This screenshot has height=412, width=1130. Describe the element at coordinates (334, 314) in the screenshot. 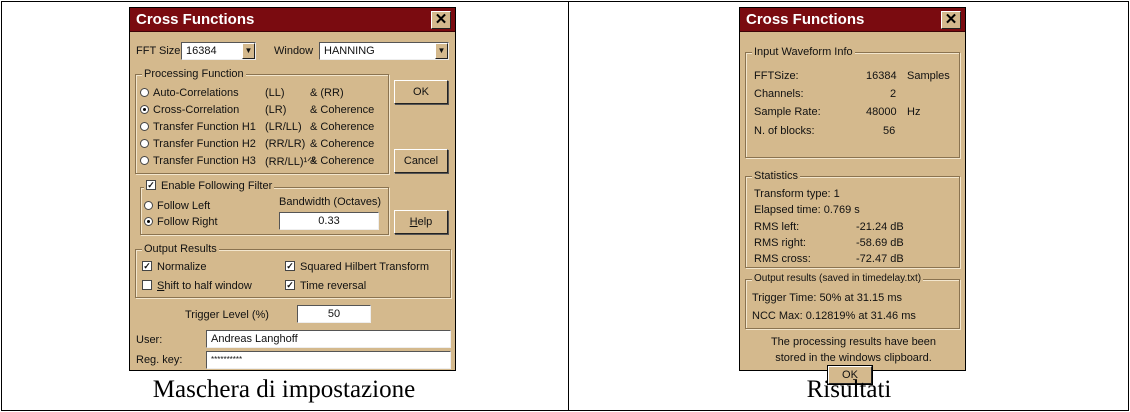

I see `trigger-level-input: 50` at that location.